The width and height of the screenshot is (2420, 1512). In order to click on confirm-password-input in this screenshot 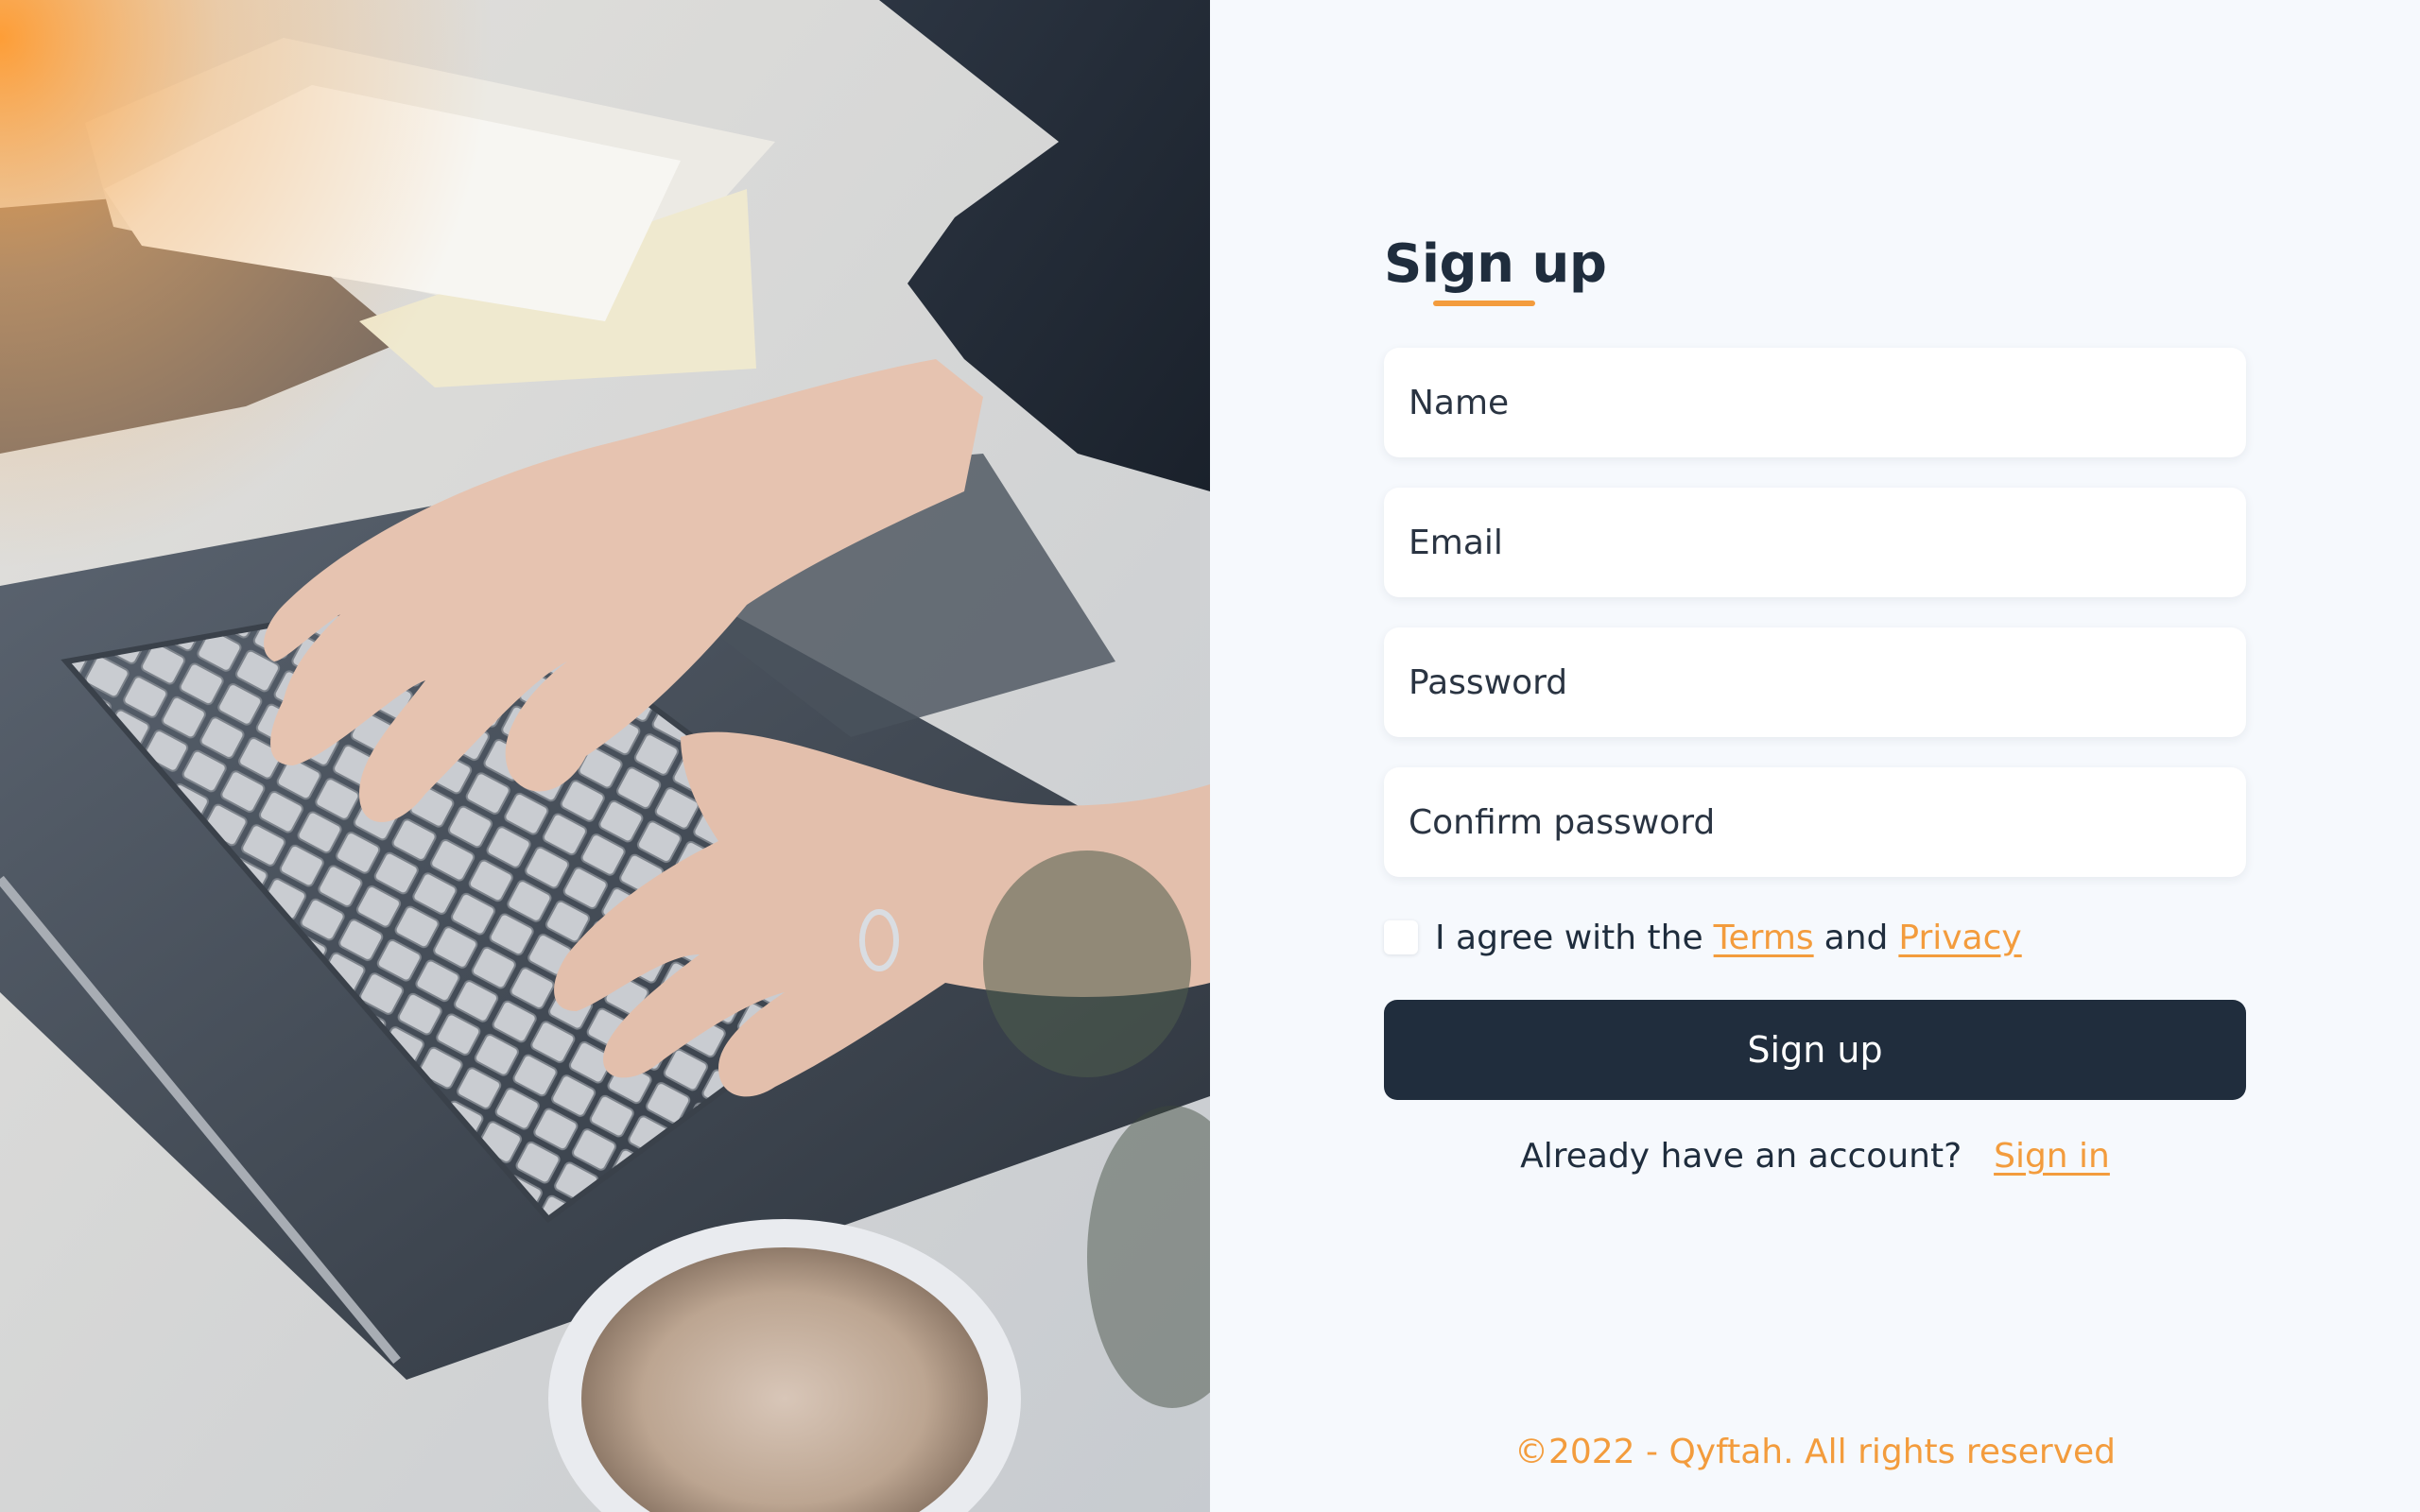, I will do `click(1815, 822)`.